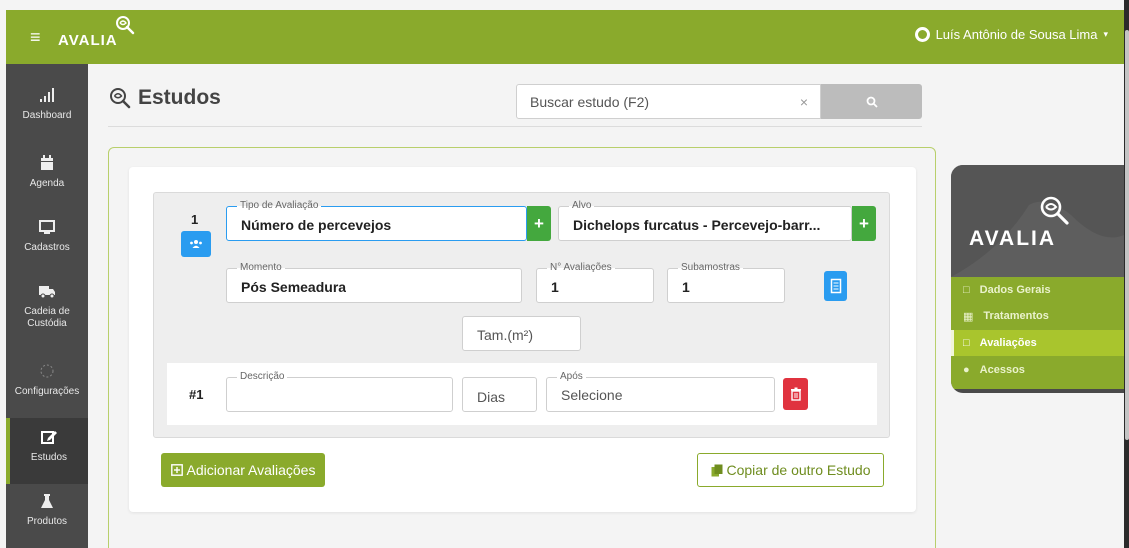 The height and width of the screenshot is (548, 1129). What do you see at coordinates (565, 37) in the screenshot?
I see `top-navbar: ≡ AVALIA Luís Antônio de Sousa Lima ▾` at bounding box center [565, 37].